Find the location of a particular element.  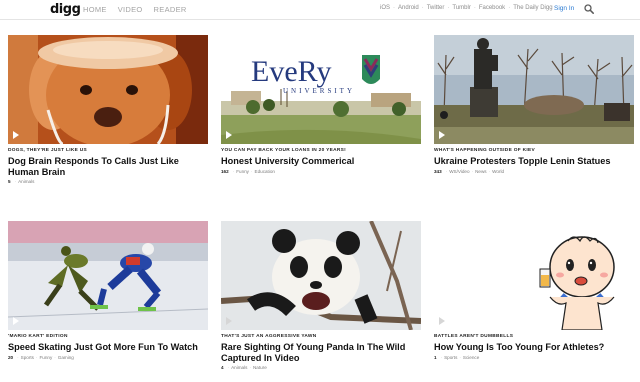

speed-skating-image is located at coordinates (108, 275).